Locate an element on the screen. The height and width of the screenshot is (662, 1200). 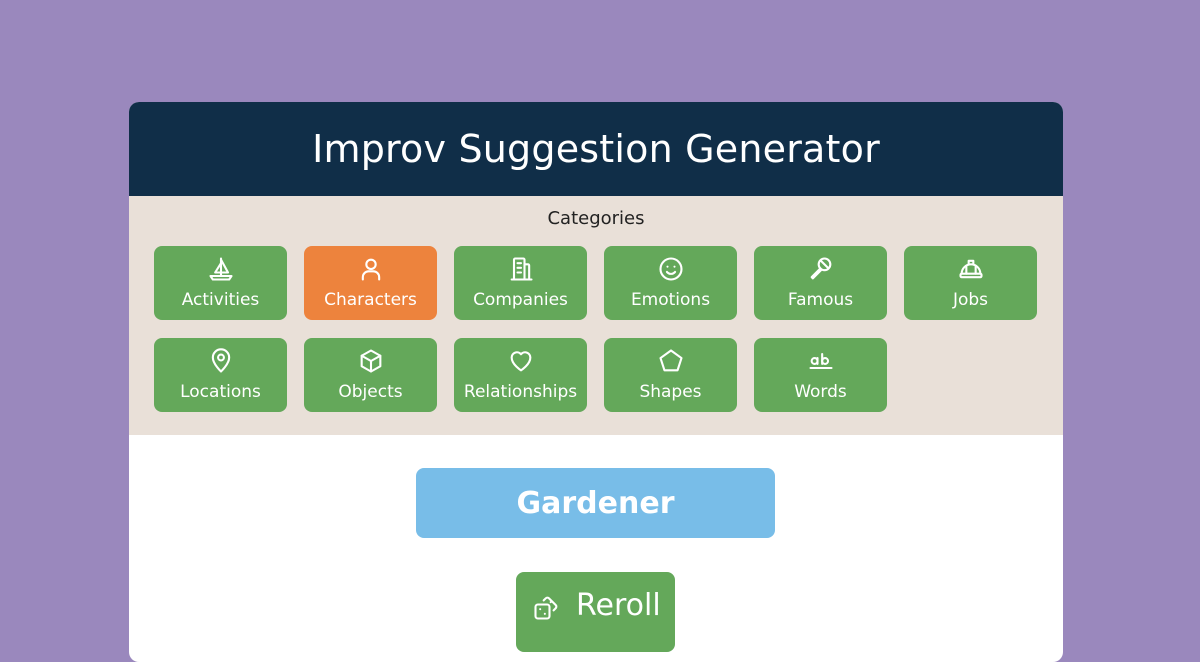
heart-icon is located at coordinates (521, 361).